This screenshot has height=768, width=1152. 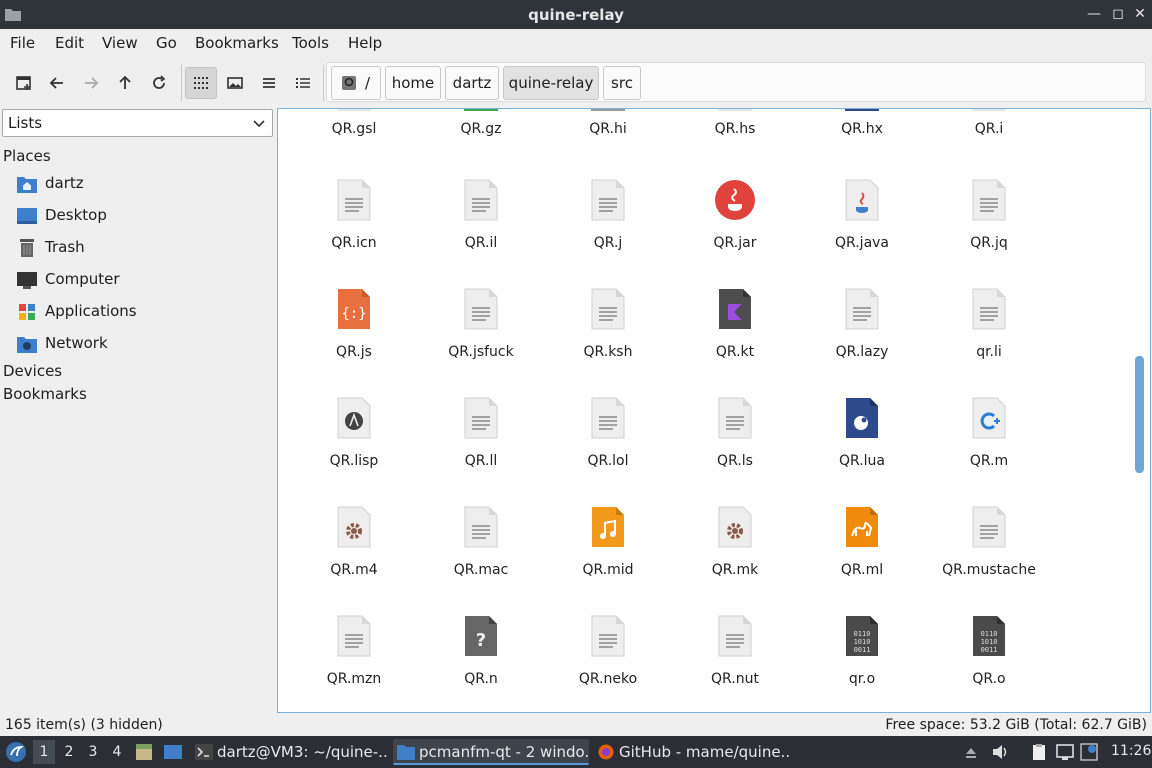 I want to click on file-item: QR.neko, so click(x=608, y=663).